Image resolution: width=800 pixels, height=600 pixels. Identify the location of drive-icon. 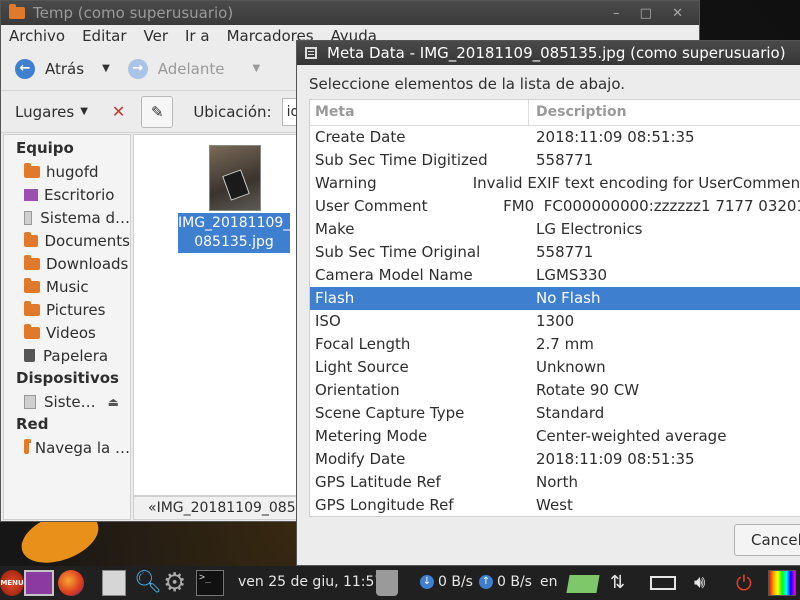
(30, 401).